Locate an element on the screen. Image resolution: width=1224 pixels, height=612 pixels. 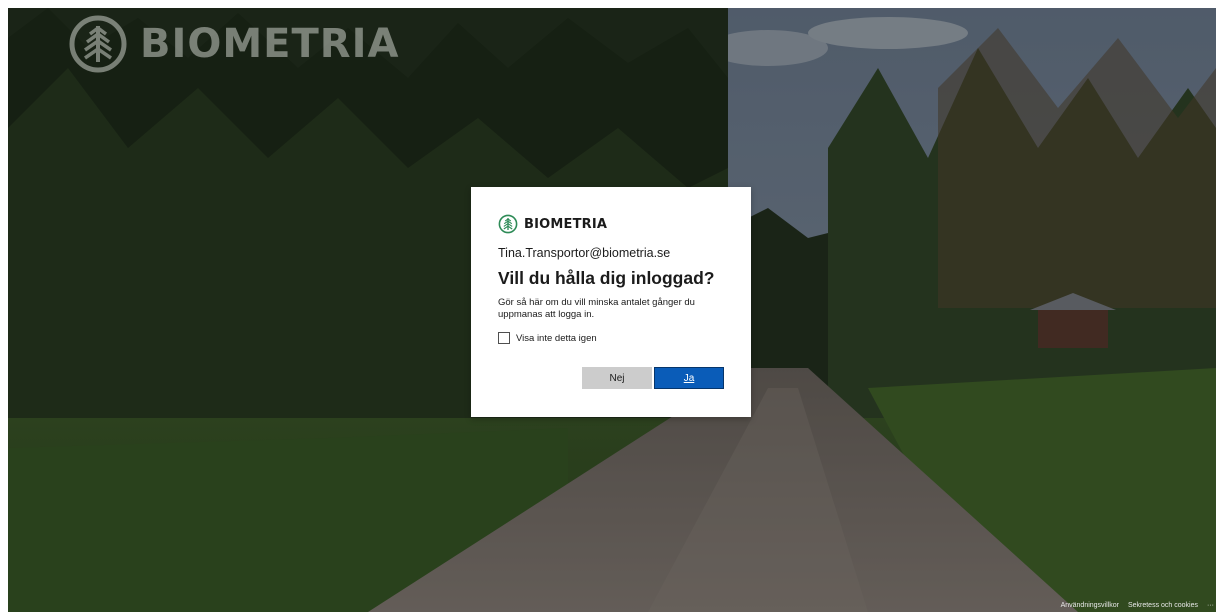
no-button: Nej is located at coordinates (617, 378).